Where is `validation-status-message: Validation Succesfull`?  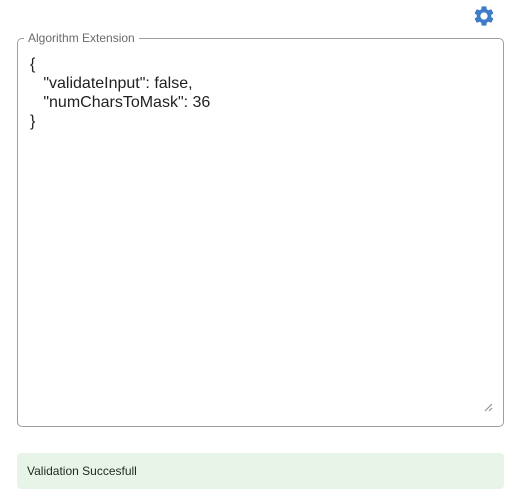 validation-status-message: Validation Succesfull is located at coordinates (82, 471).